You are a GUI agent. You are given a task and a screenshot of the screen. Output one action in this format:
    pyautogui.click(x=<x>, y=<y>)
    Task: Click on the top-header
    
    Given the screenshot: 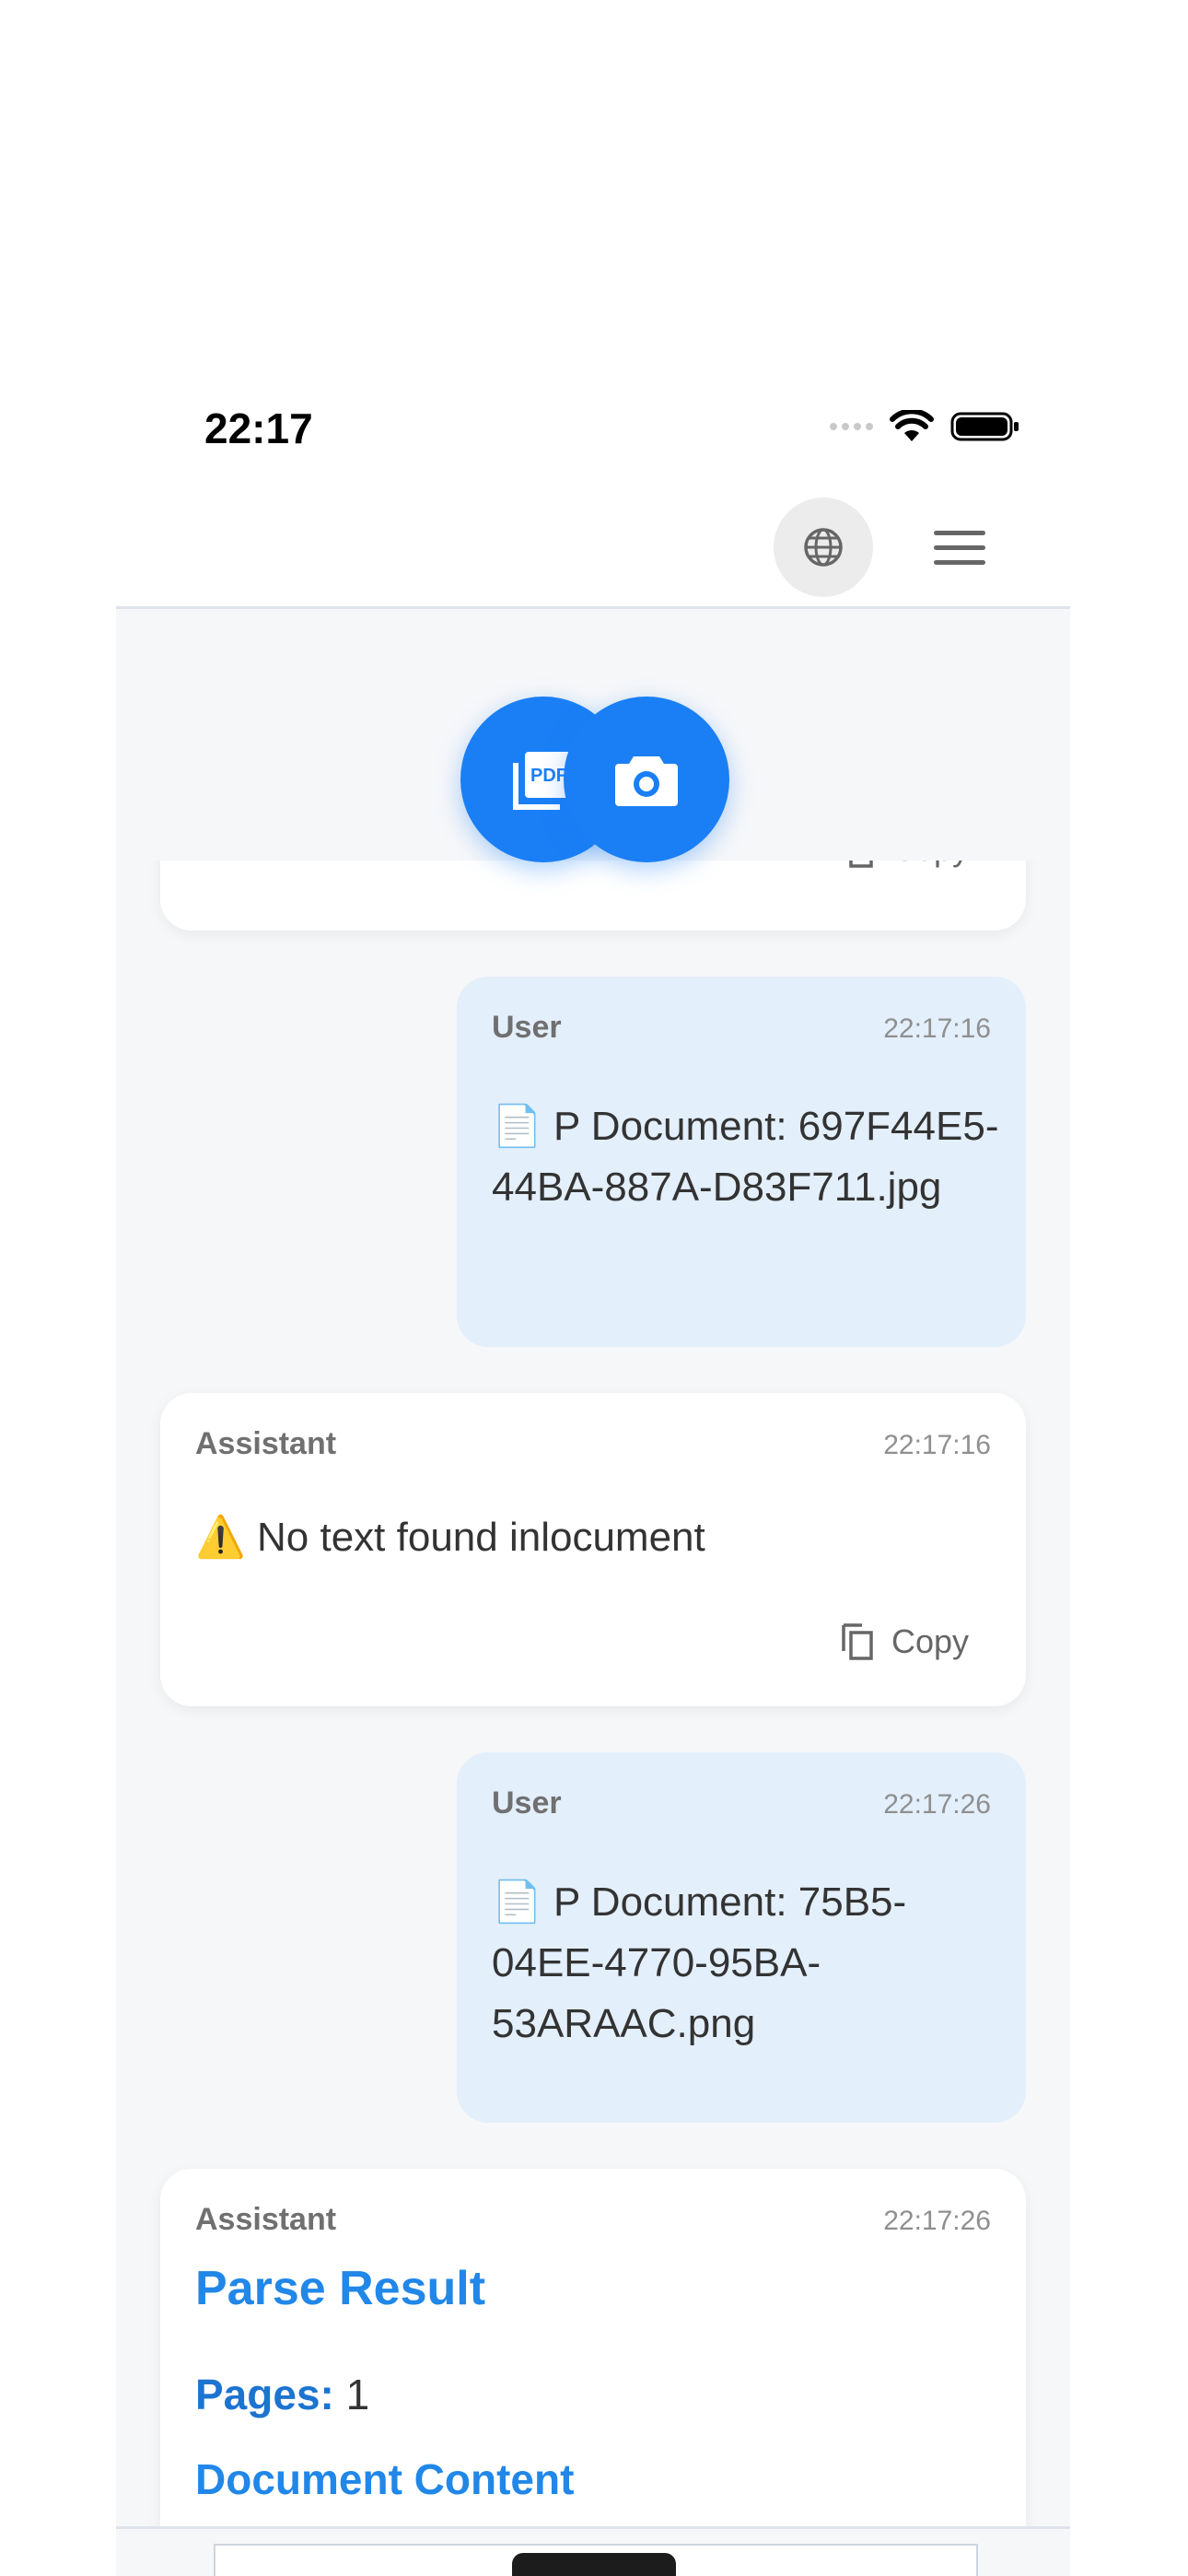 What is the action you would take?
    pyautogui.click(x=593, y=553)
    